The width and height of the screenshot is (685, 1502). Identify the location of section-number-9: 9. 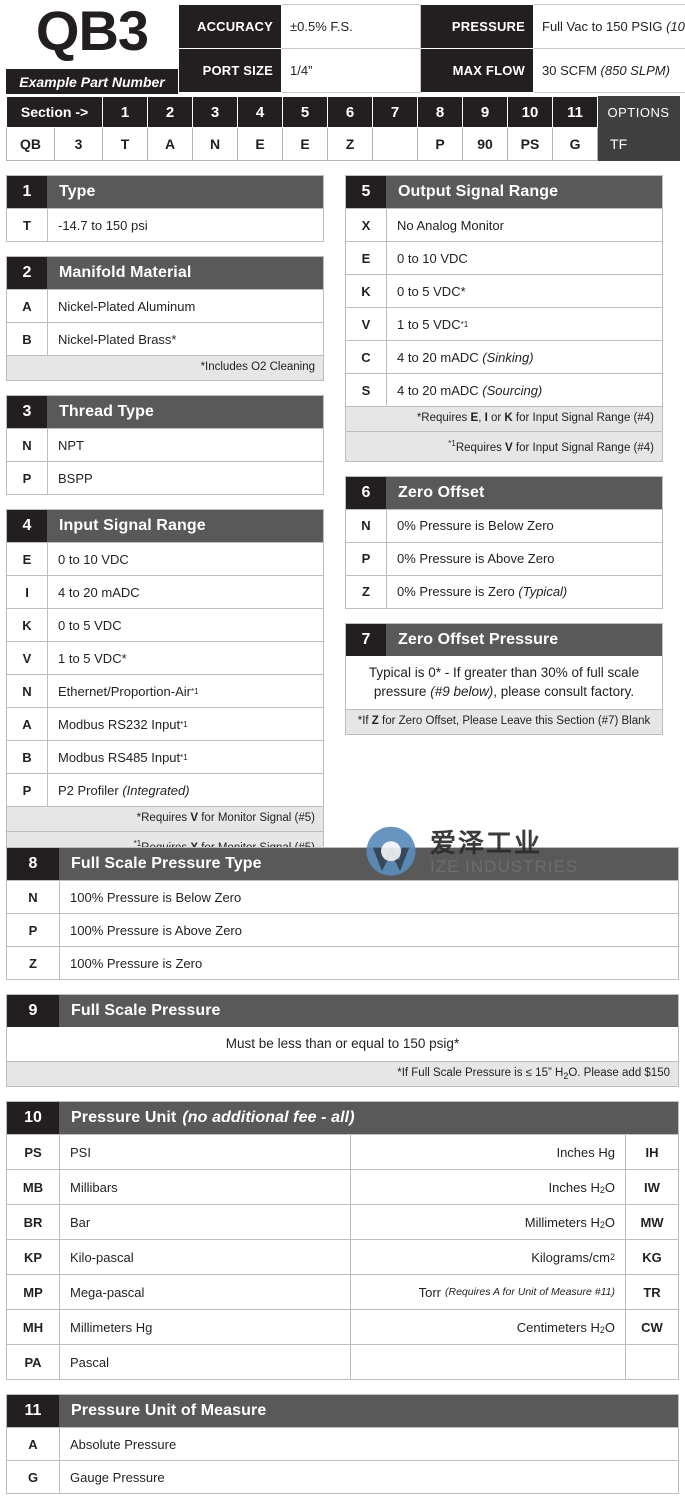
(485, 112).